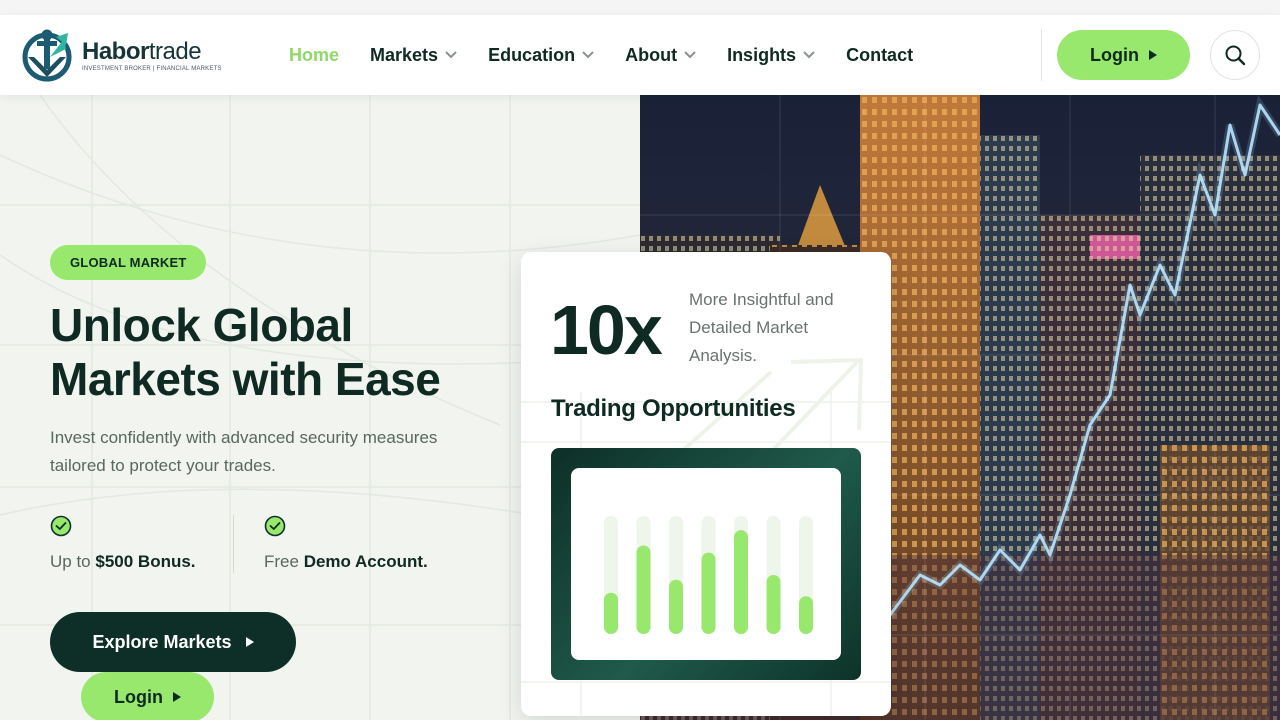 Image resolution: width=1280 pixels, height=720 pixels. Describe the element at coordinates (142, 51) in the screenshot. I see `logo-name: Habortrade` at that location.